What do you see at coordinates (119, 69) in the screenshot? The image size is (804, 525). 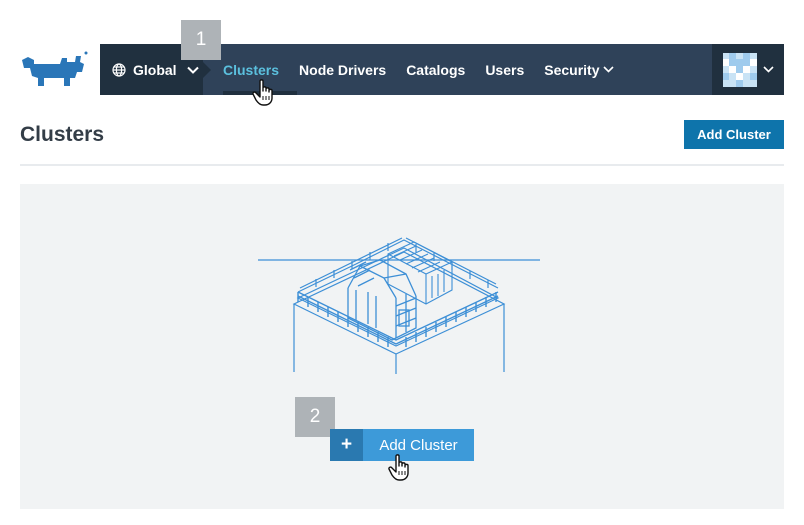 I see `globe-icon` at bounding box center [119, 69].